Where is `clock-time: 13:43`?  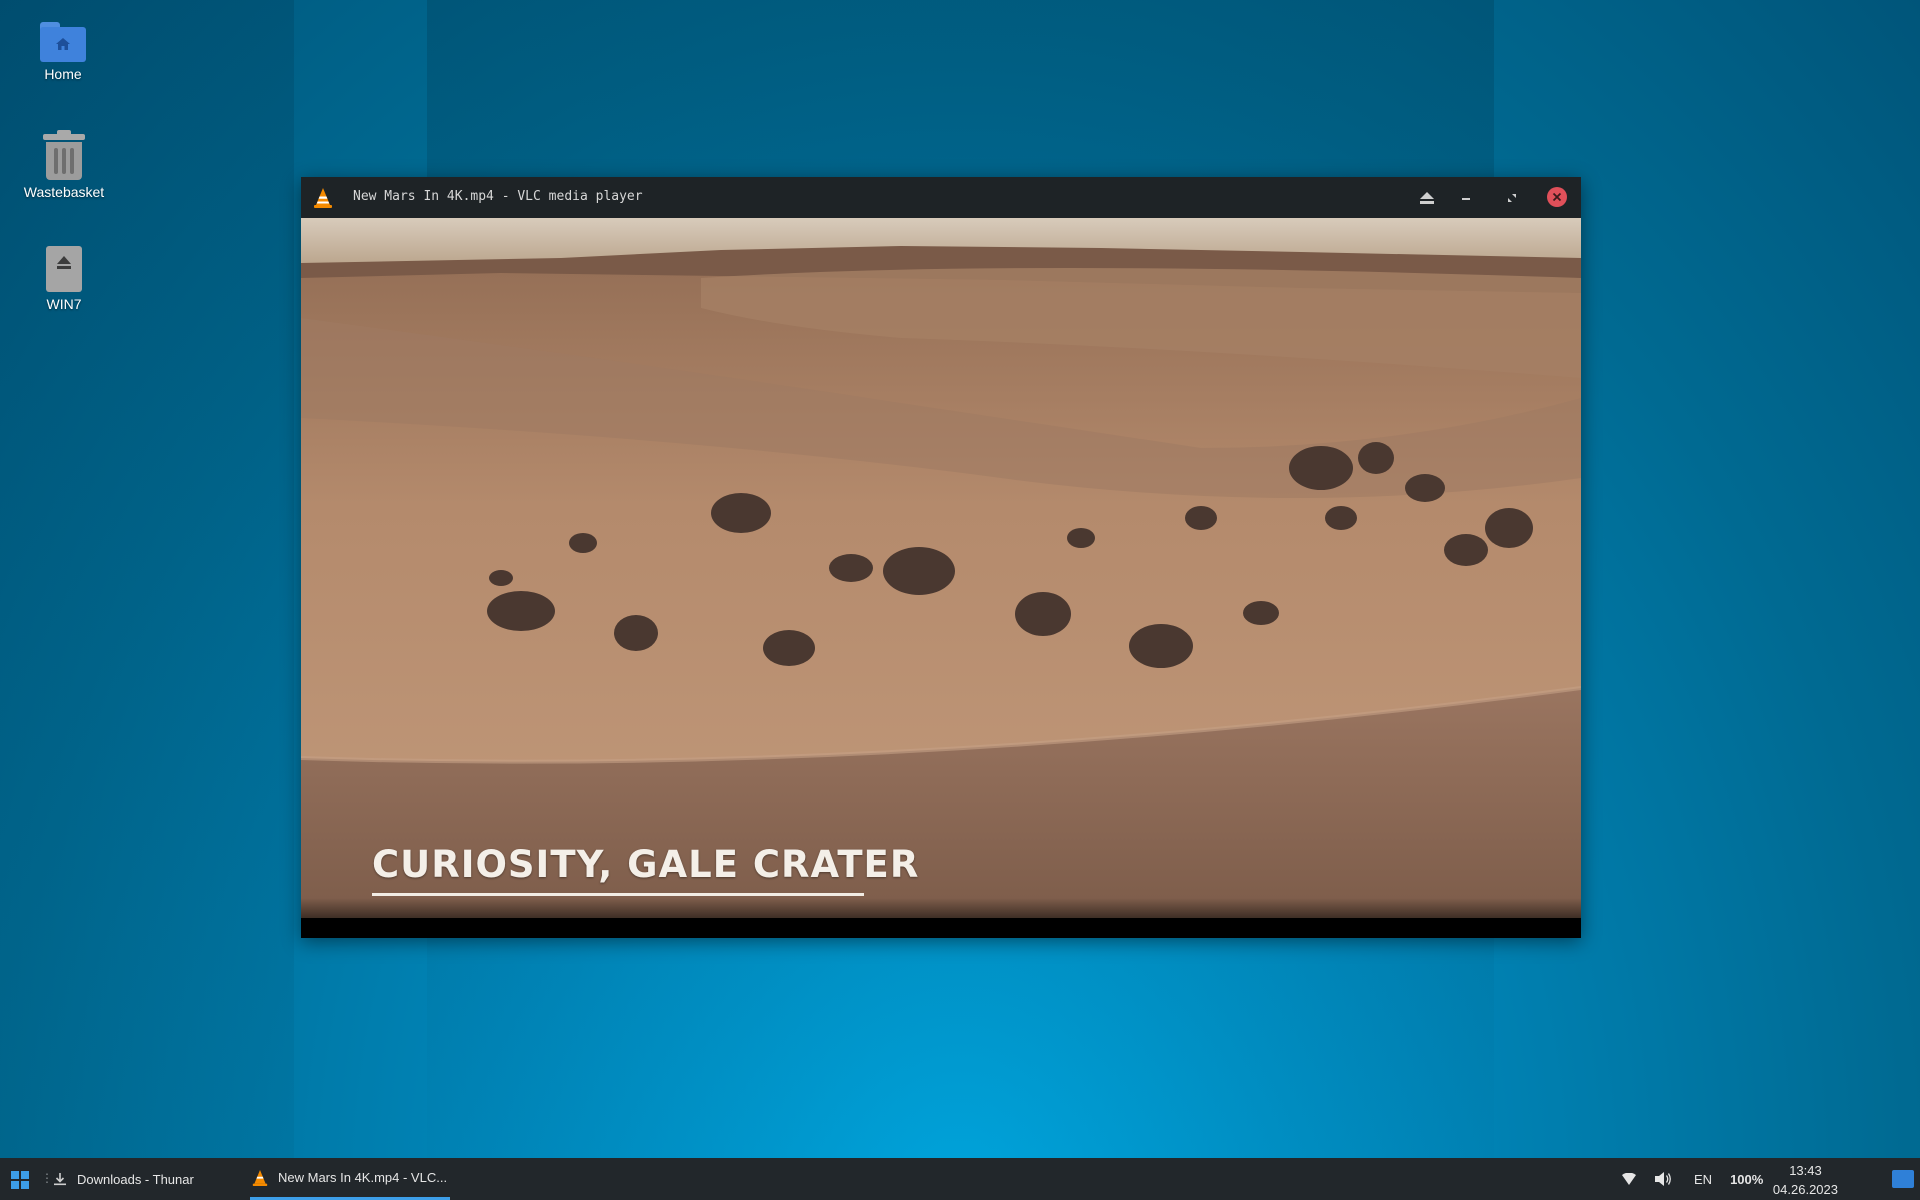
clock-time: 13:43 is located at coordinates (1805, 1170).